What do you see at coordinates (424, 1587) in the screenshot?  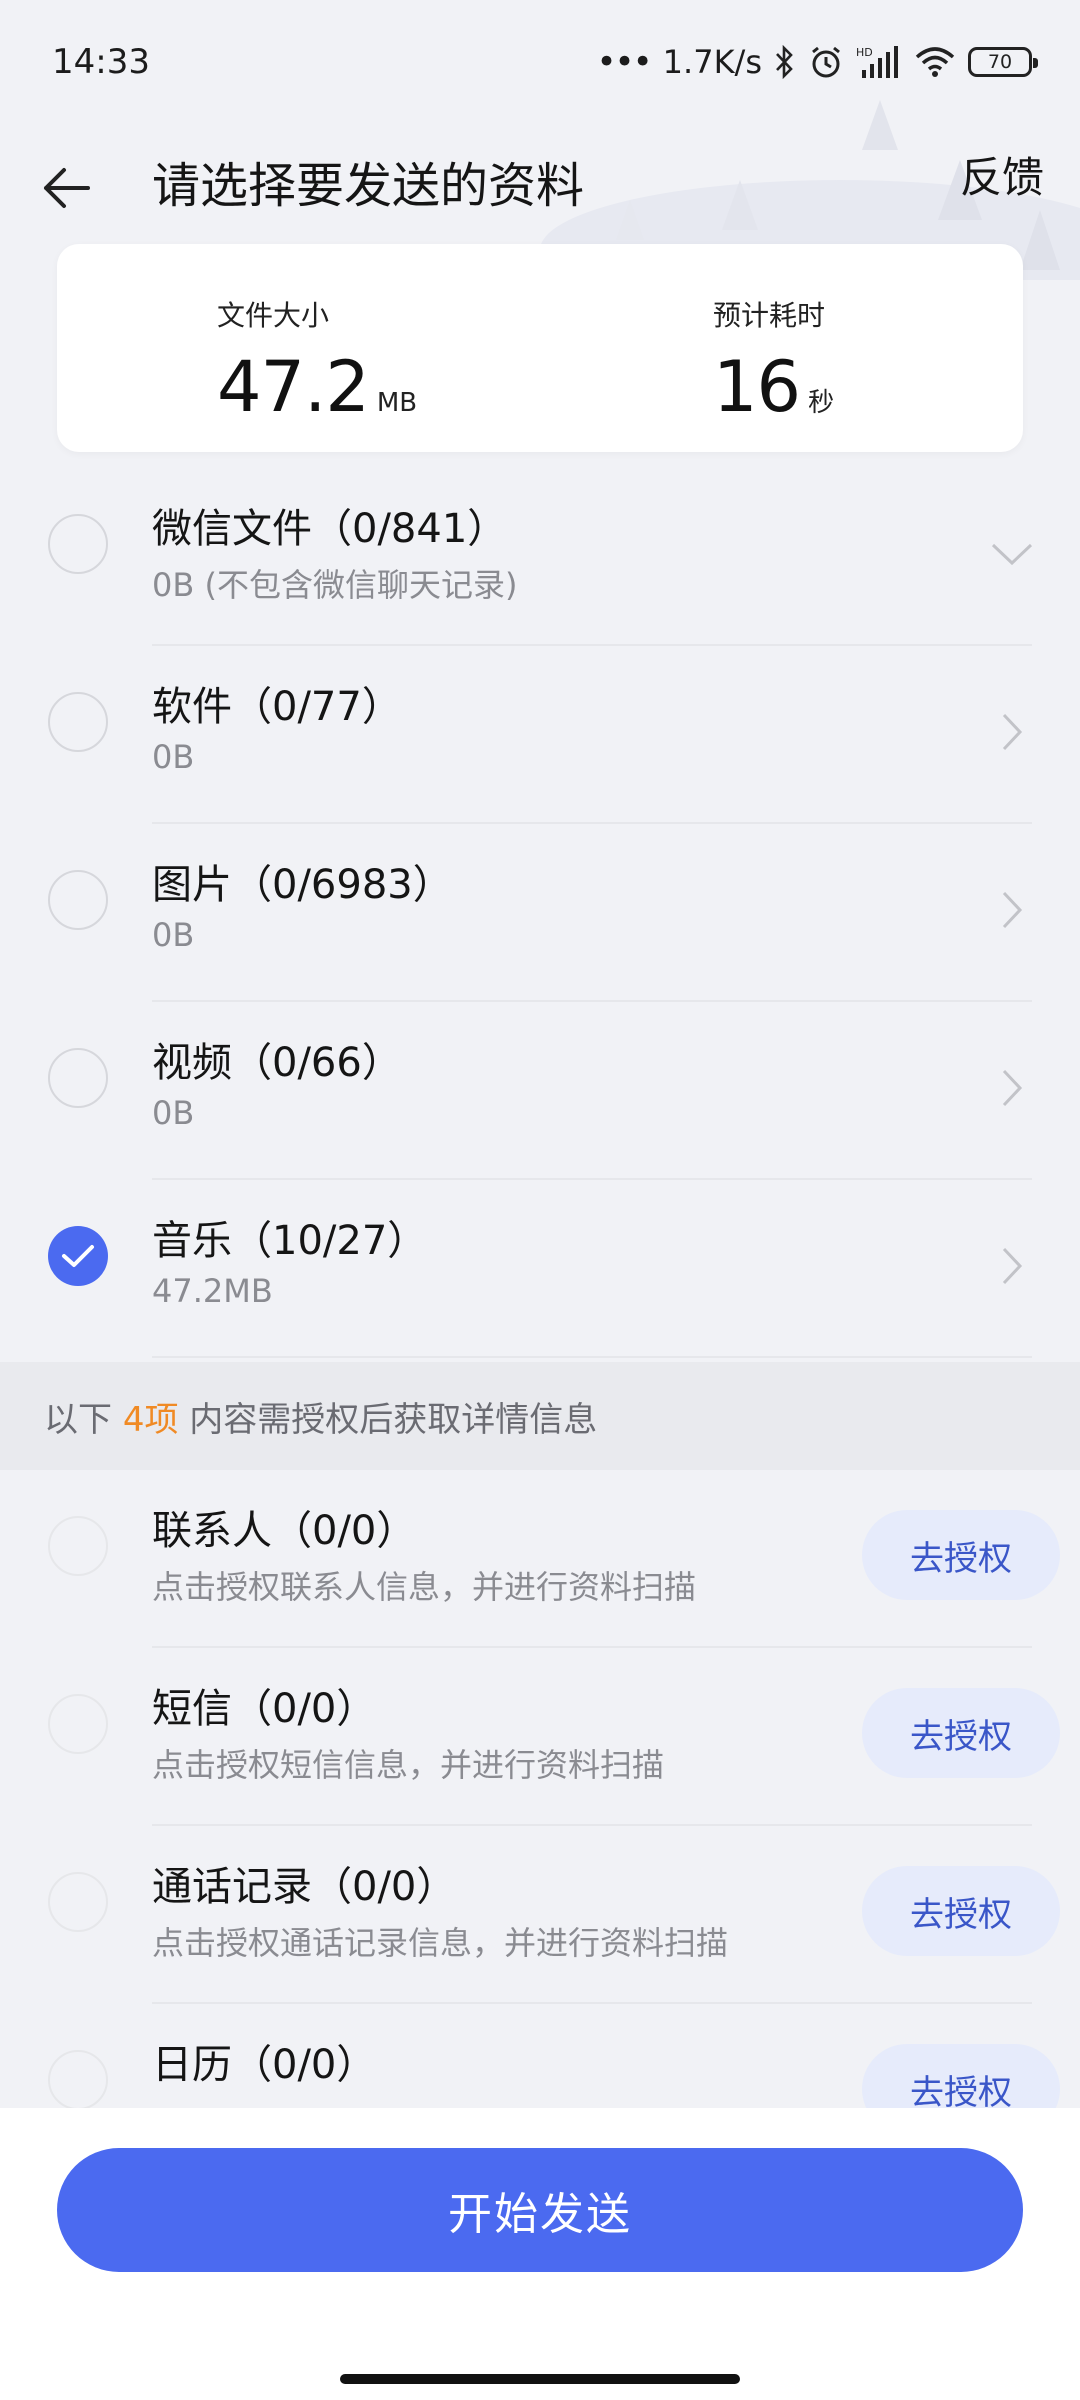 I see `auth-subtitle: 点击授权联系人信息，并进行资料扫描` at bounding box center [424, 1587].